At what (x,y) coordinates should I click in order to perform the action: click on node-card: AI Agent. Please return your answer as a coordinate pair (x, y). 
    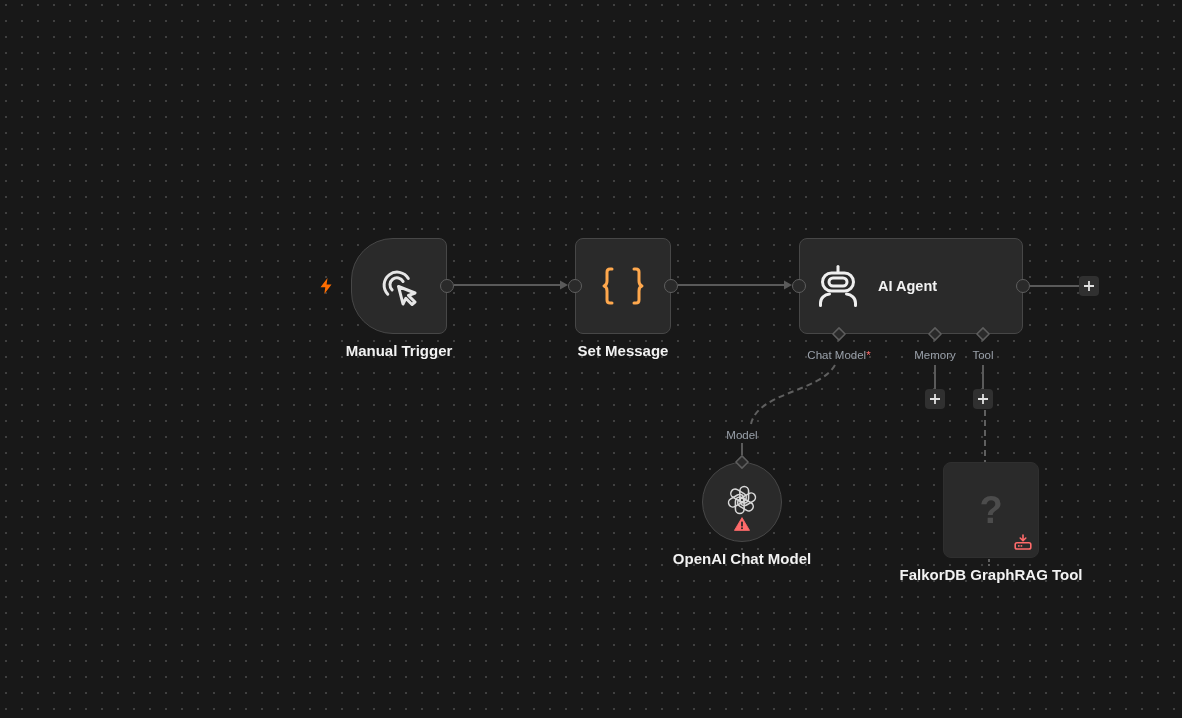
    Looking at the image, I should click on (911, 286).